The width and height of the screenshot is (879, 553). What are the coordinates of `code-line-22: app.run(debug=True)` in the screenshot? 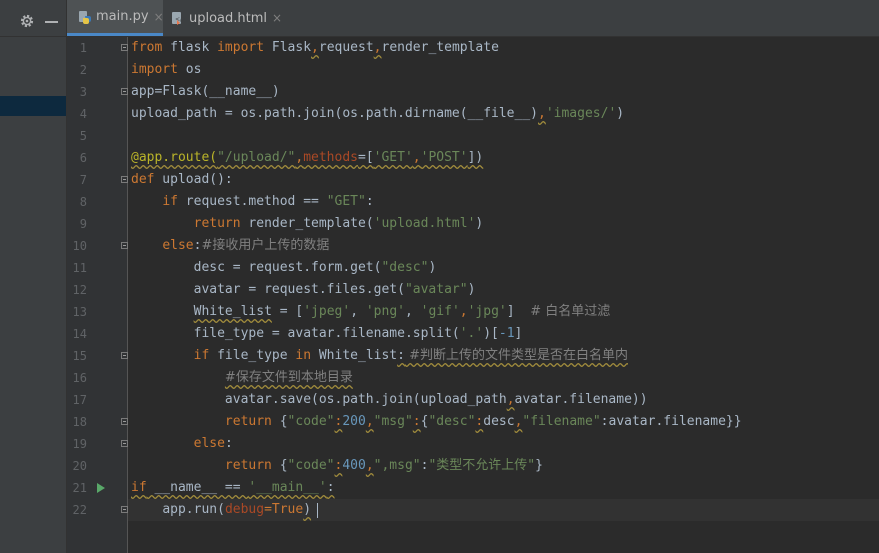 It's located at (237, 509).